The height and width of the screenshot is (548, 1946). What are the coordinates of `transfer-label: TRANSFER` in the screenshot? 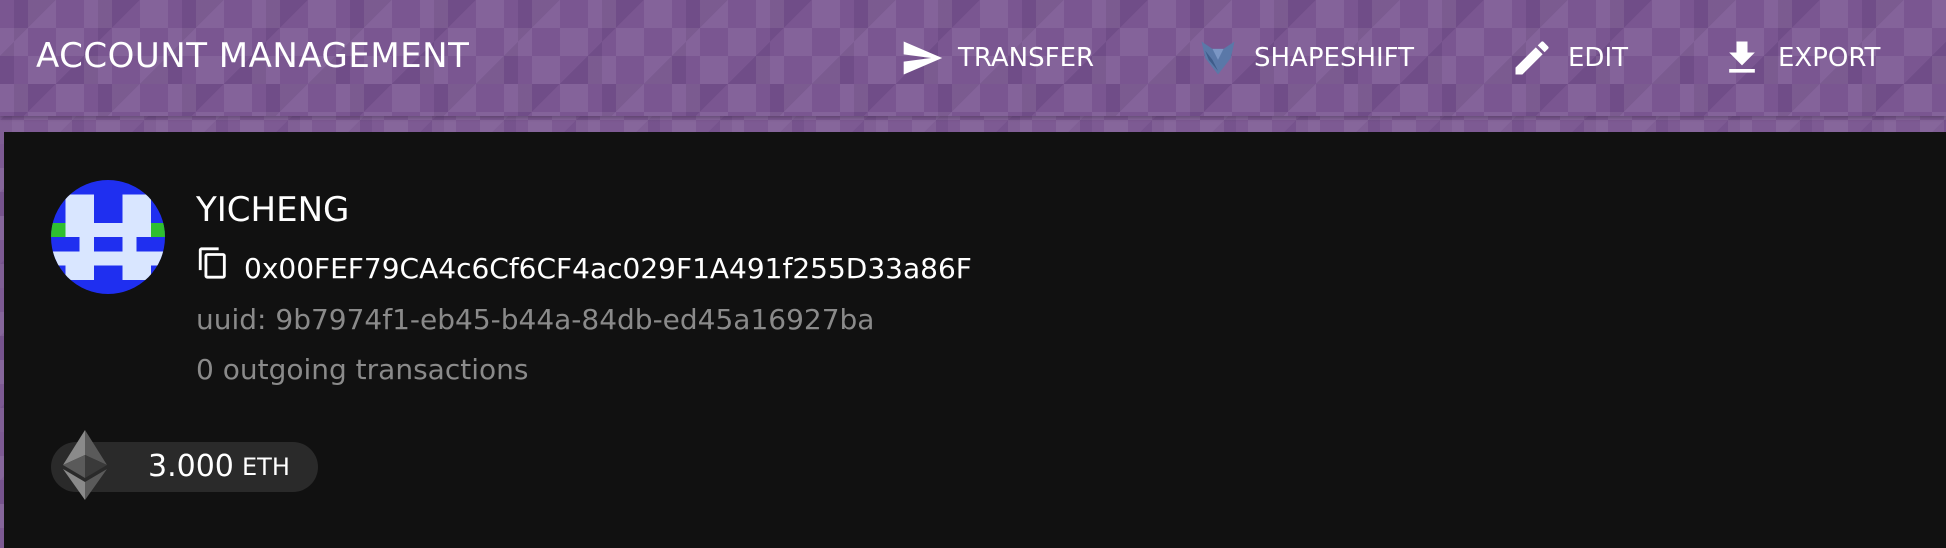 It's located at (1026, 58).